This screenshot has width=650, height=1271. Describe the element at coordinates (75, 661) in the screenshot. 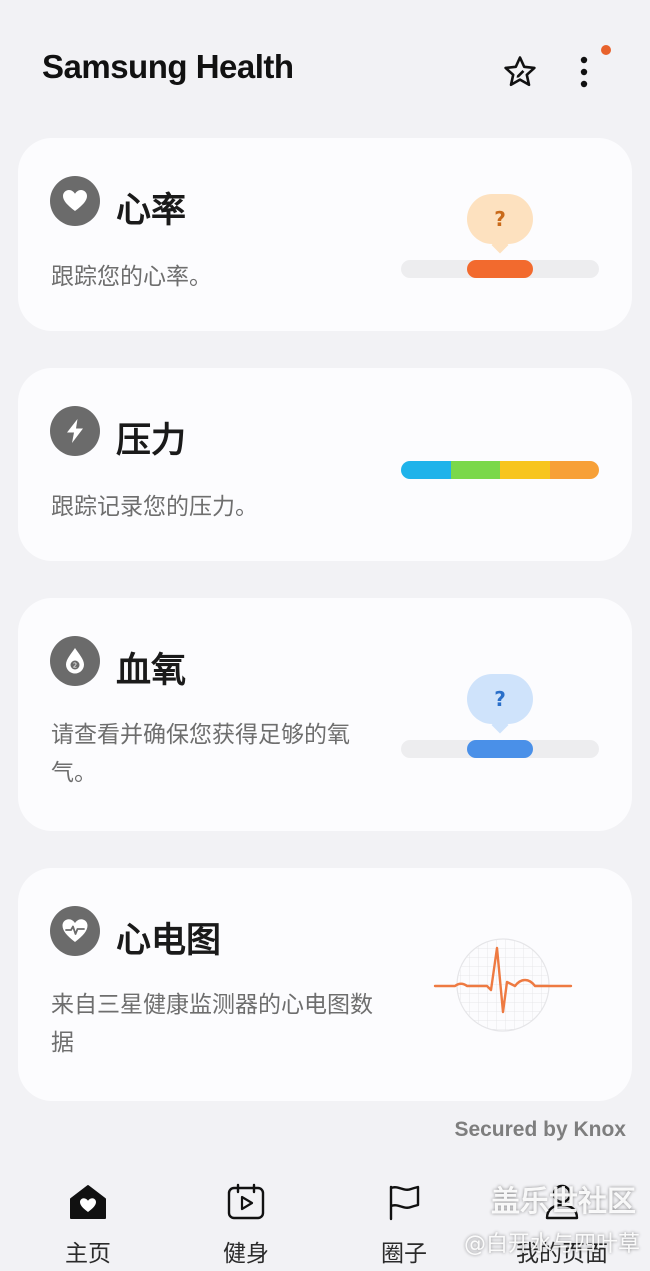

I see `drop-icon: 2` at that location.